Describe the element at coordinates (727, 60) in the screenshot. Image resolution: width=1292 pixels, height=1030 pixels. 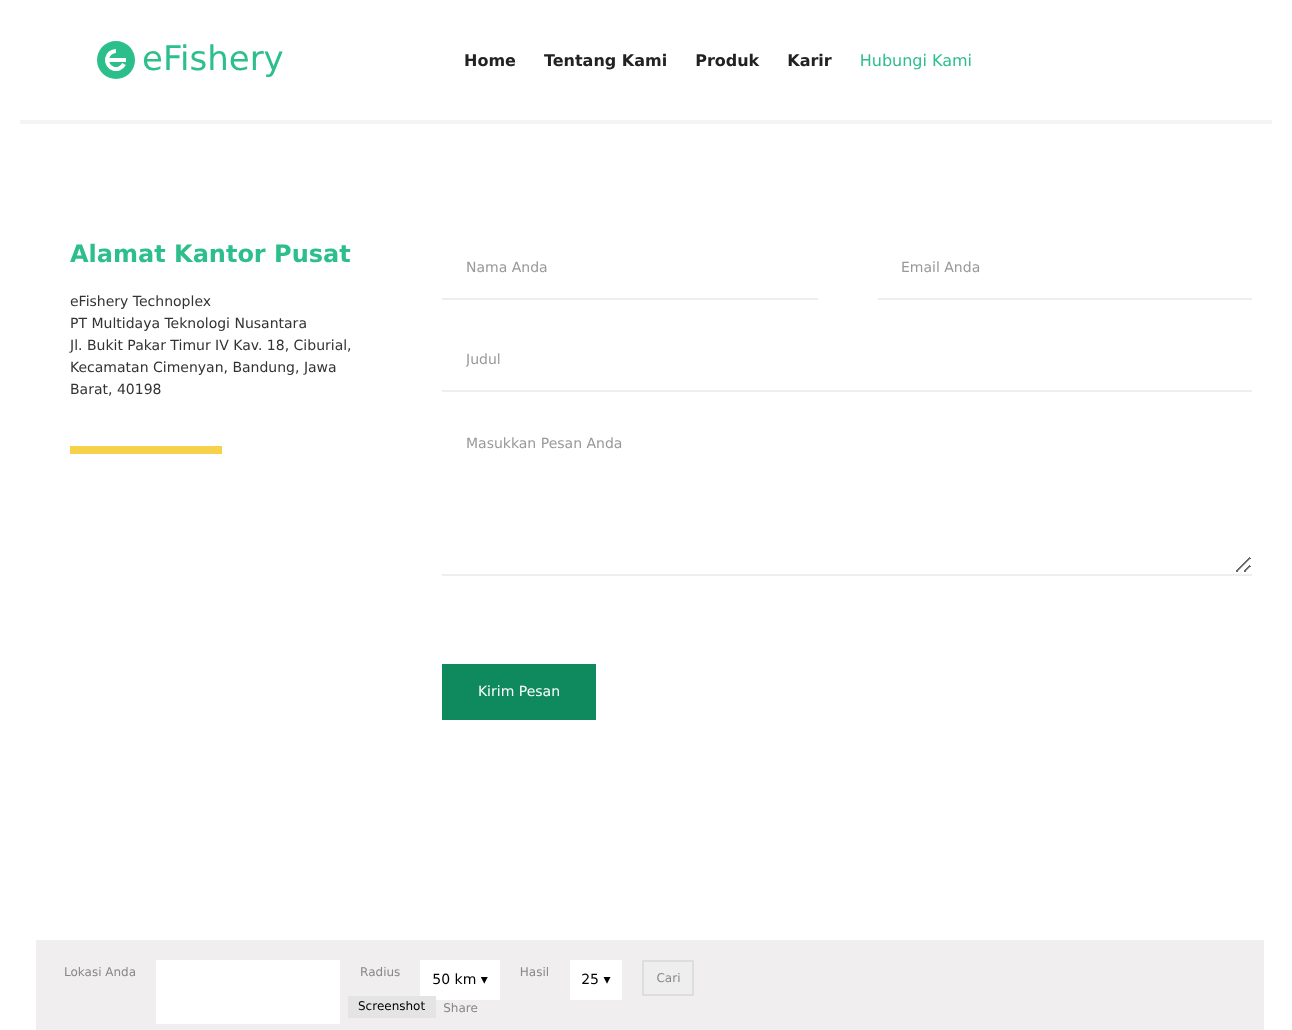
I see `nav-link: Produk` at that location.